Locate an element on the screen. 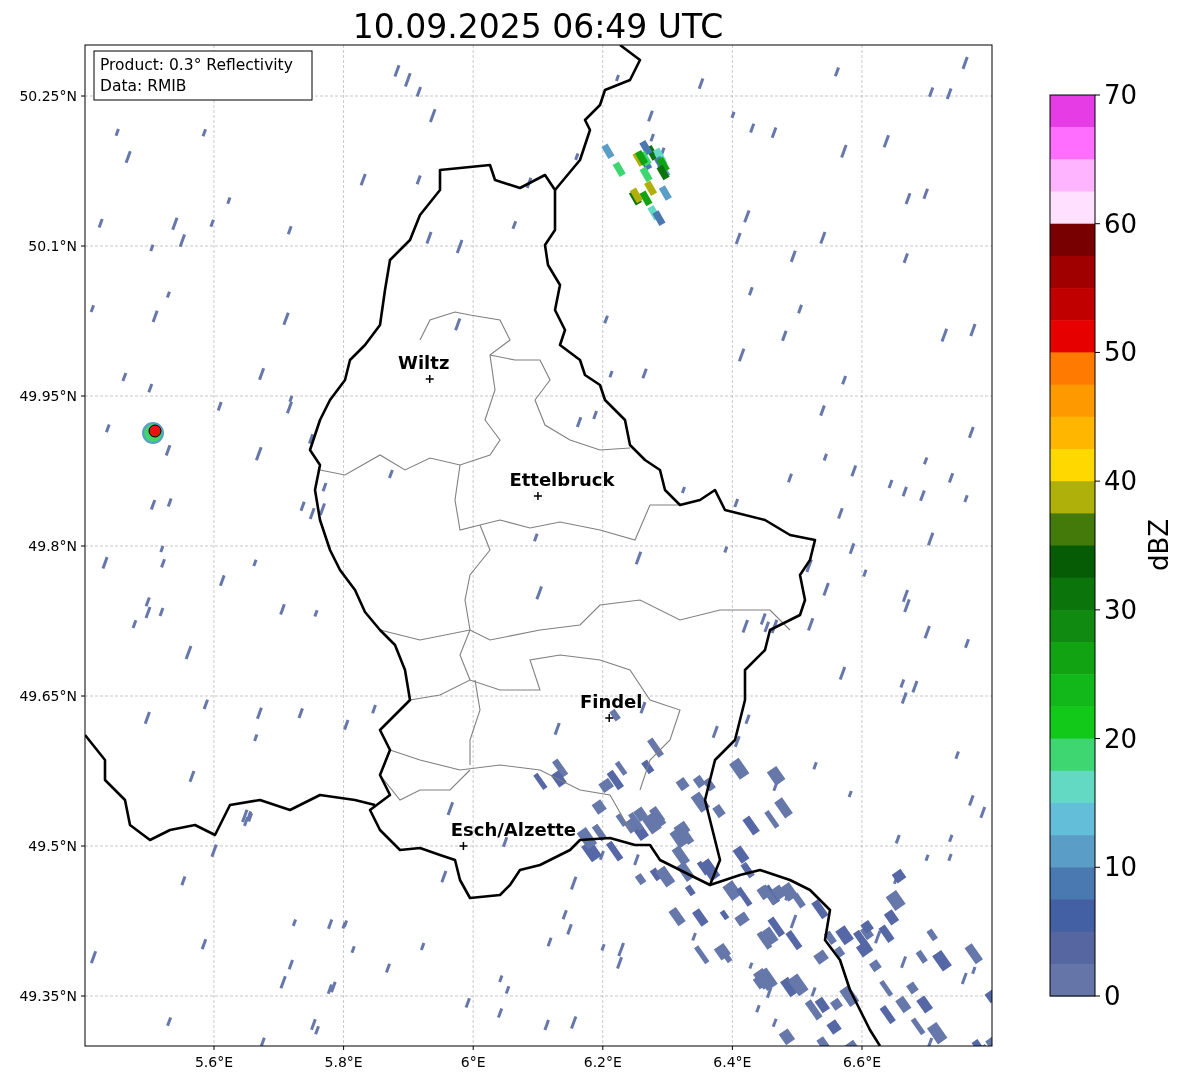  axis-tick-label: 49.65°N is located at coordinates (48, 696).